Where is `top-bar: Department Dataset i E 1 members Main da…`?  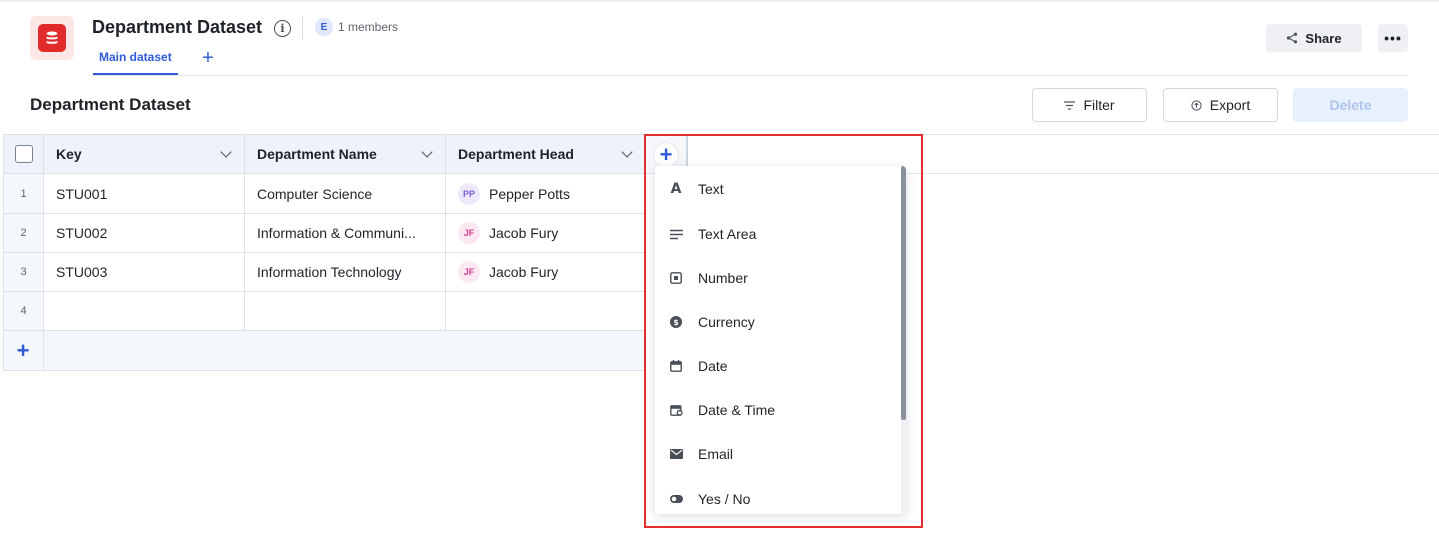
top-bar: Department Dataset i E 1 members Main da… is located at coordinates (719, 38).